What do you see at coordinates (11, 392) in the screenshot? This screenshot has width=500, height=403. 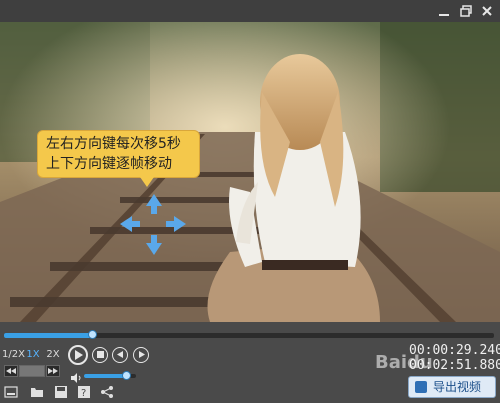 I see `subtitle-icon` at bounding box center [11, 392].